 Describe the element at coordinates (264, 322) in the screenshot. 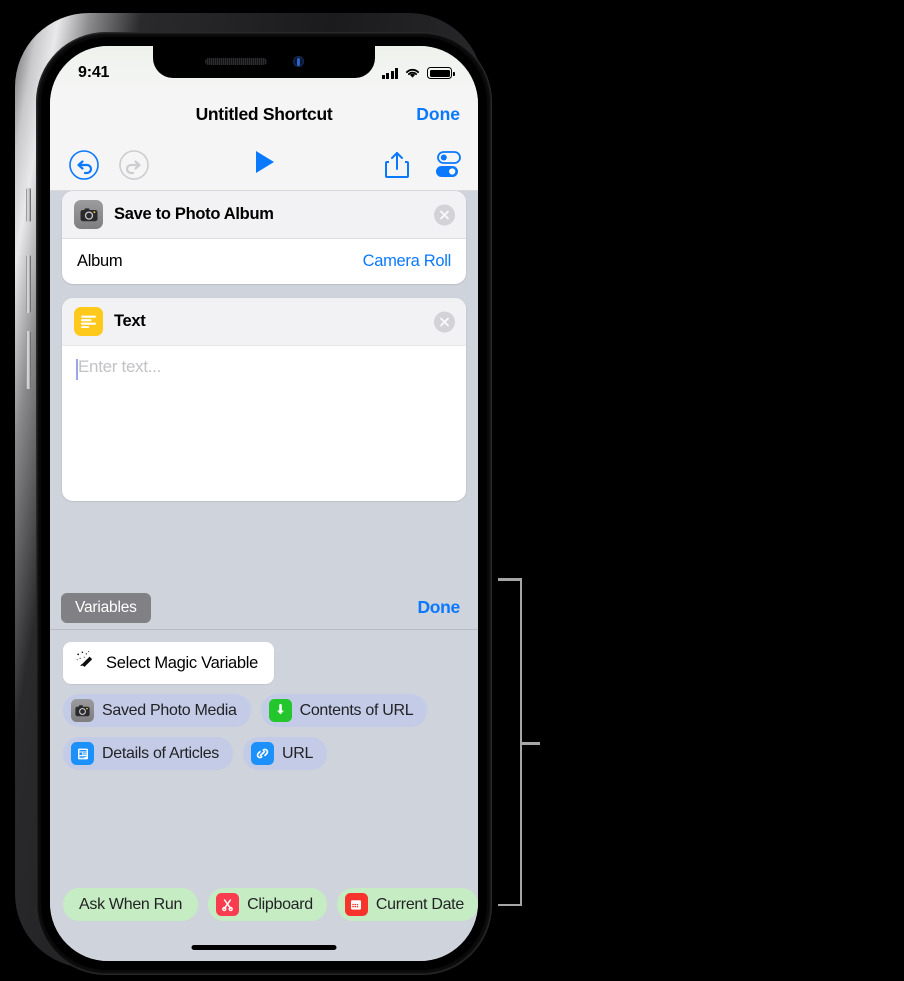

I see `action-card-header: Text` at that location.